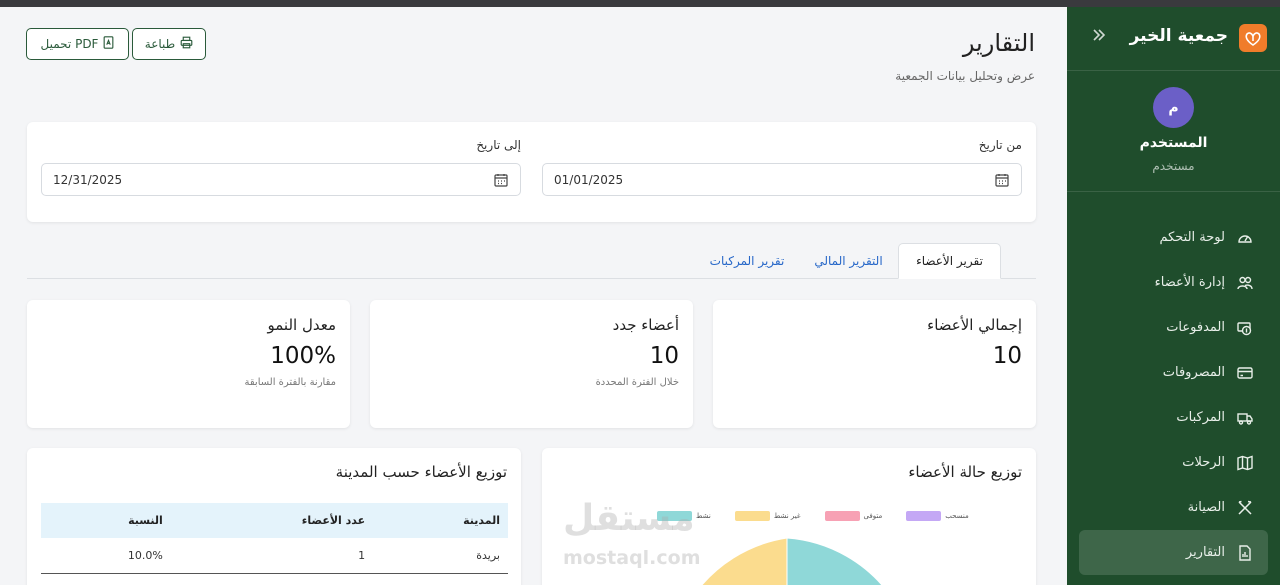  Describe the element at coordinates (1195, 327) in the screenshot. I see `sidebar-item-label: المدفوعات` at that location.